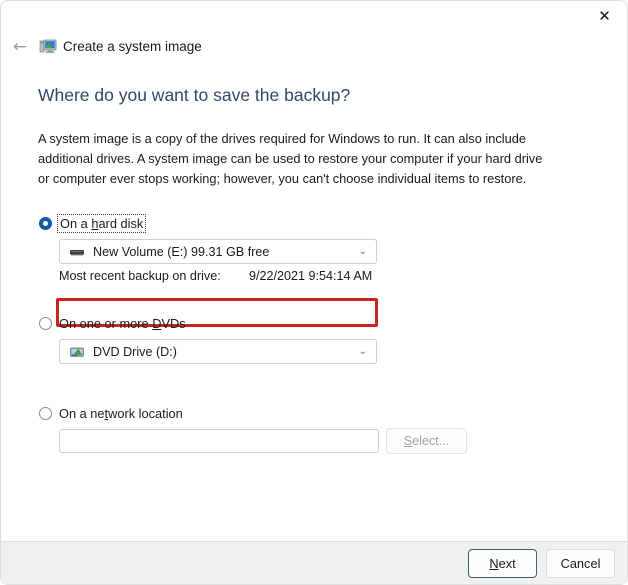  I want to click on back-arrow-icon: ←, so click(20, 46).